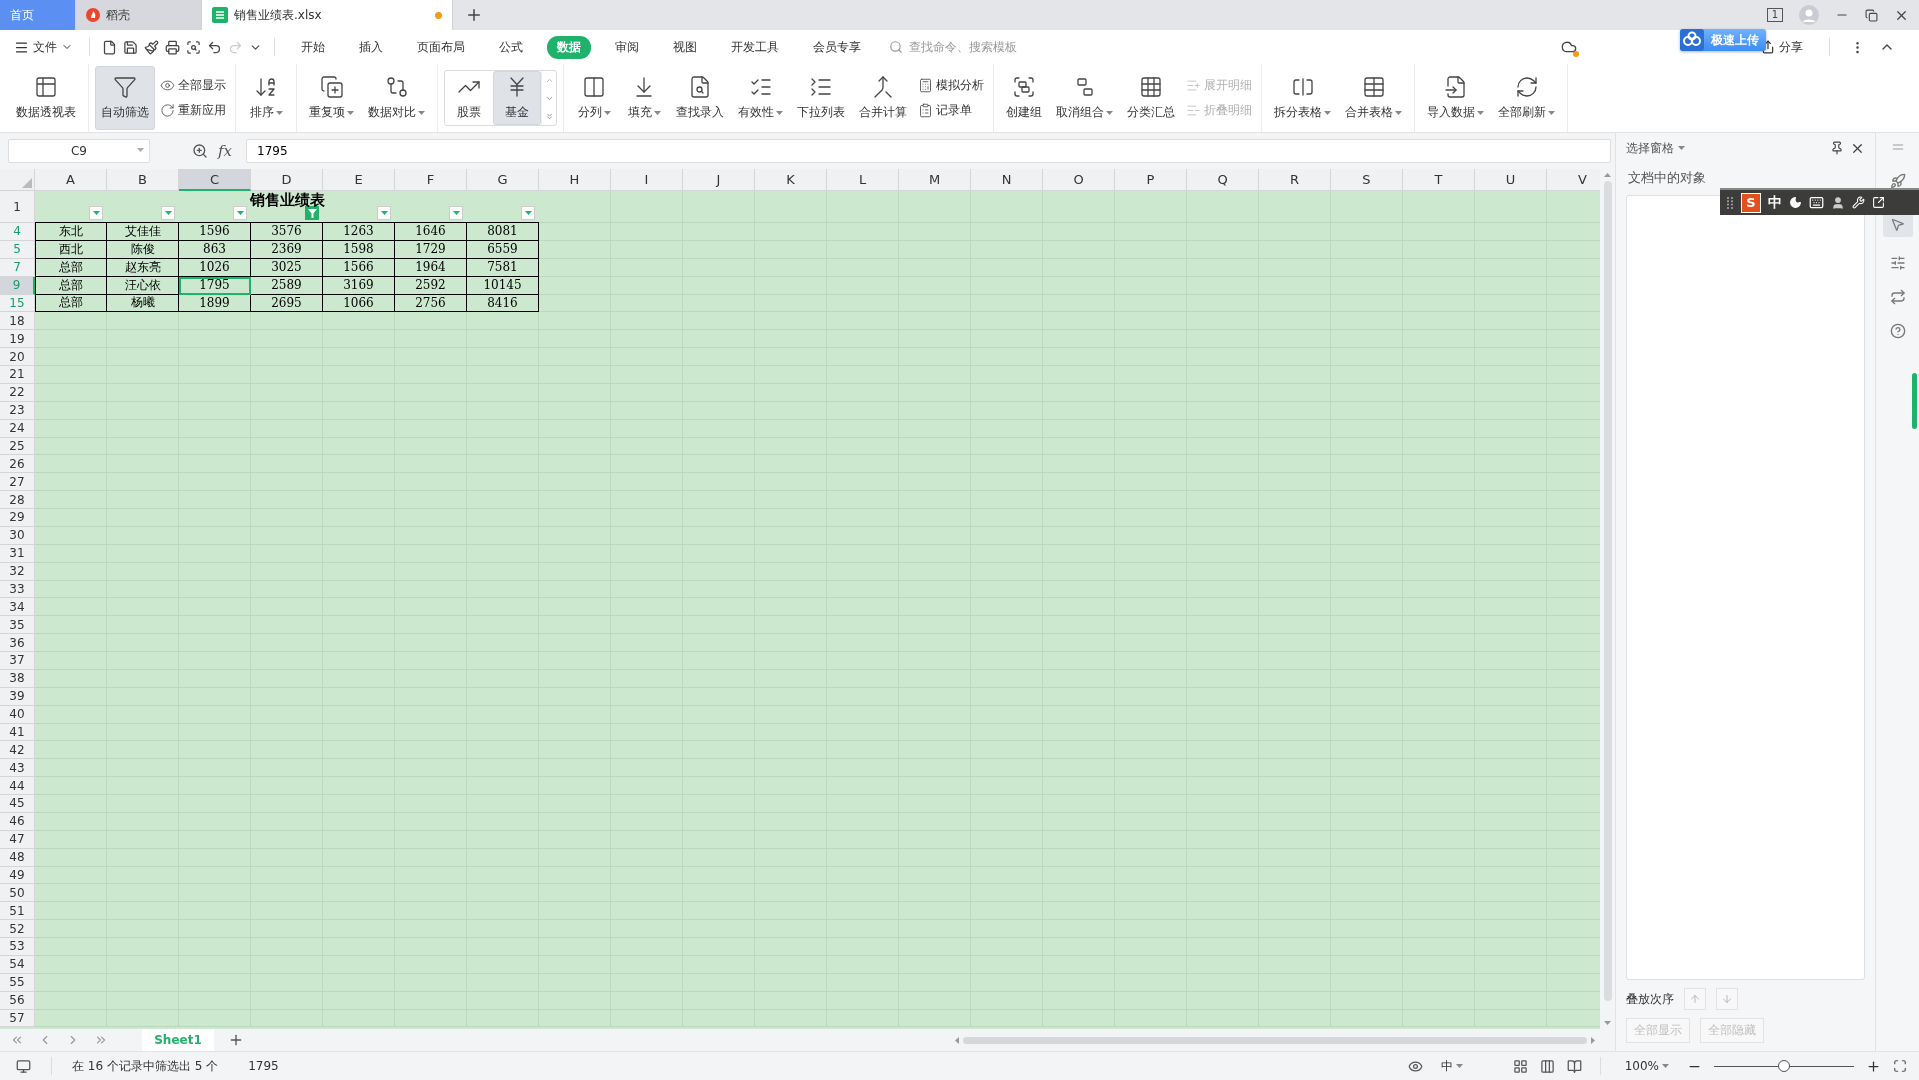  I want to click on slider-thumb, so click(1784, 1066).